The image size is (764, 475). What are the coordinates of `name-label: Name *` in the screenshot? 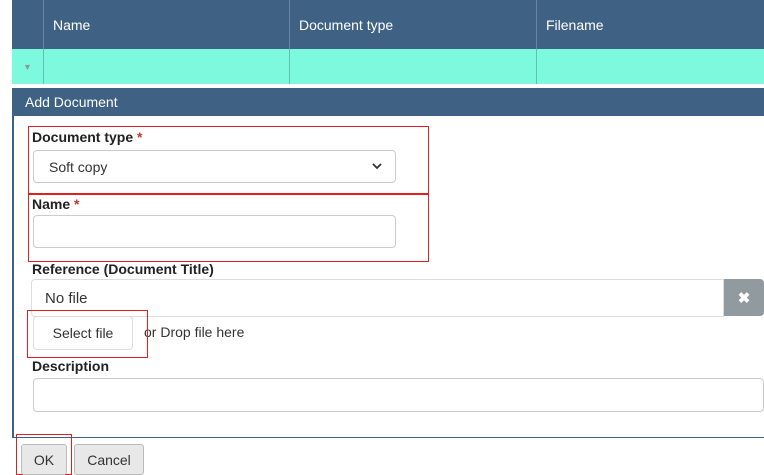 It's located at (55, 204).